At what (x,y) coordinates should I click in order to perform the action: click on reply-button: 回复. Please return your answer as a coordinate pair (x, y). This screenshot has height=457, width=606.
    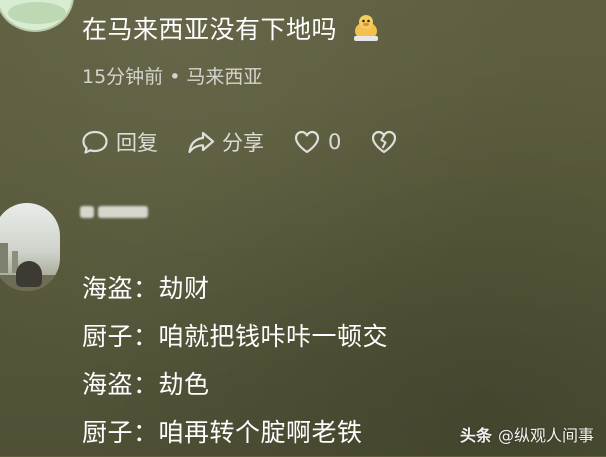
    Looking at the image, I should click on (119, 142).